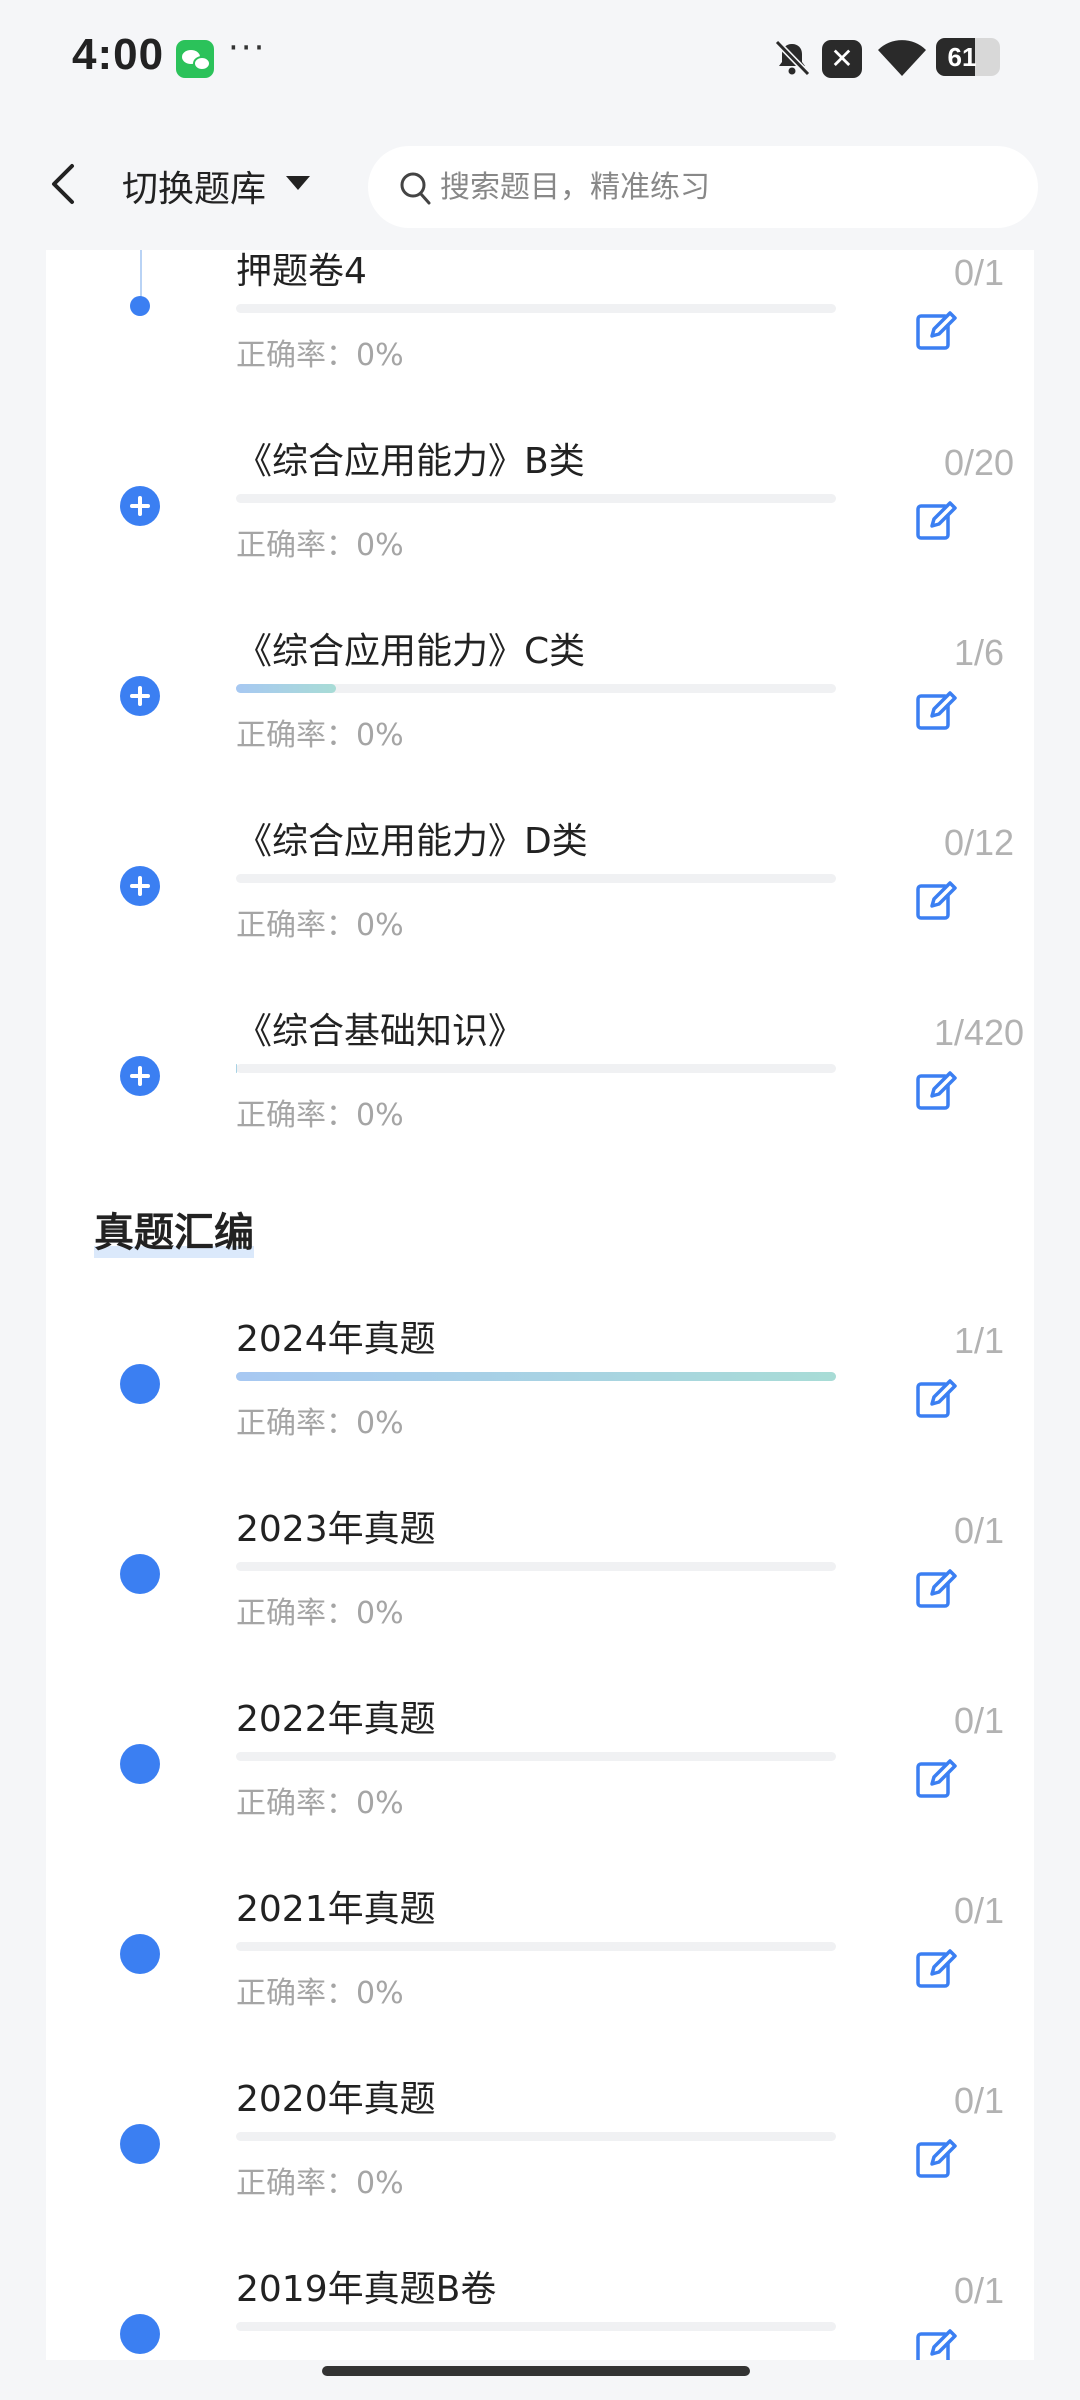  I want to click on list-item: 2020年真题正确率：0% 0/1, so click(540, 2165).